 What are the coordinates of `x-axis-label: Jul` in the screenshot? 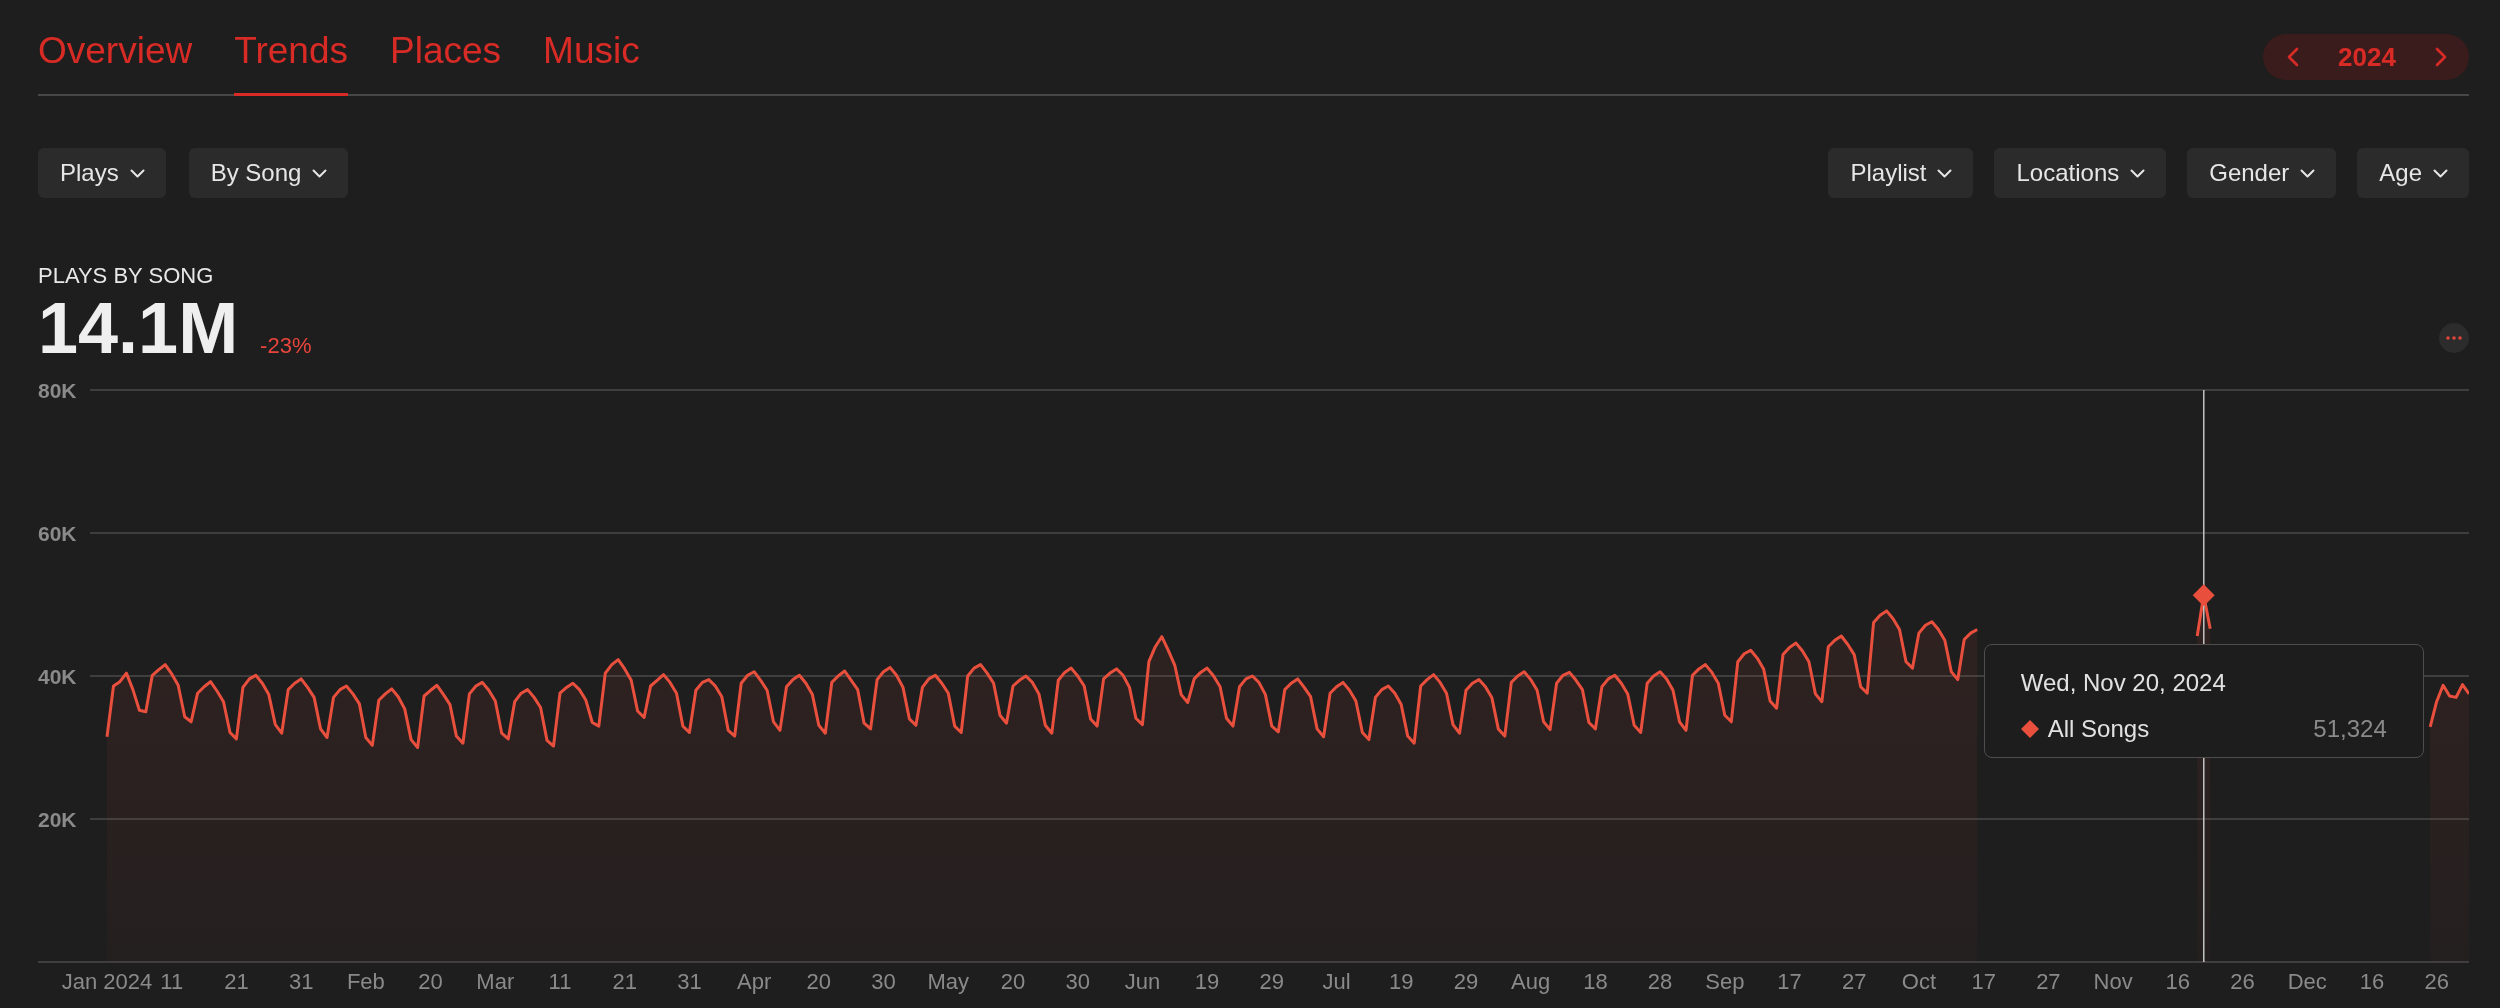 It's located at (1336, 981).